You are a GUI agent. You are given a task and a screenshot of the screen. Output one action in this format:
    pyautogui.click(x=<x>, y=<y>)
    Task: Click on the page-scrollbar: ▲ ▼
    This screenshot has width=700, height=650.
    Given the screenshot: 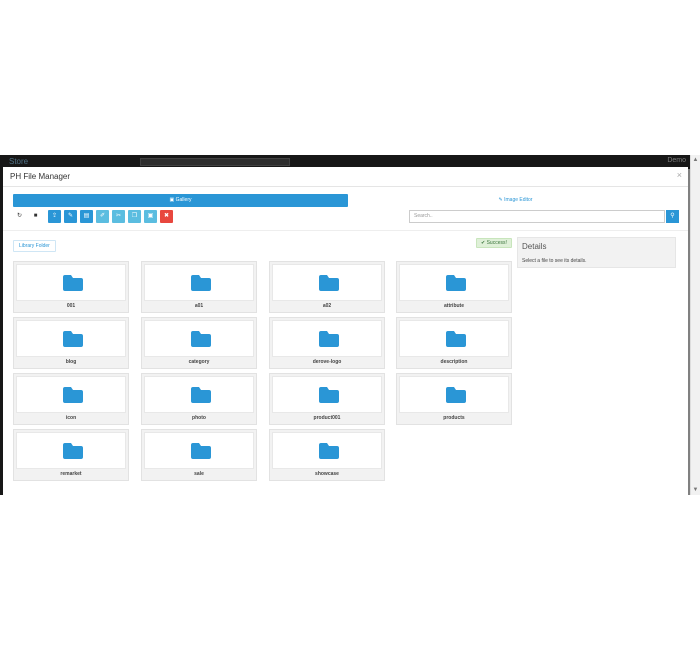 What is the action you would take?
    pyautogui.click(x=695, y=325)
    